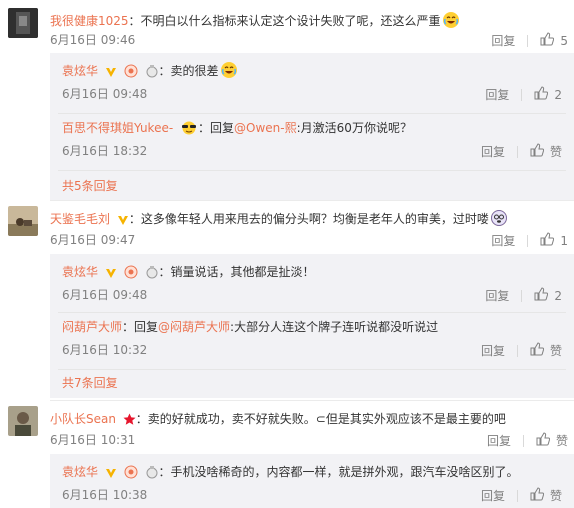 The image size is (574, 508). I want to click on comment-line: 天鉴毛毛刘 ：这多像年轻人用来甩去的偏分头啊？均衡是老年人的审美，过时喽, so click(278, 220).